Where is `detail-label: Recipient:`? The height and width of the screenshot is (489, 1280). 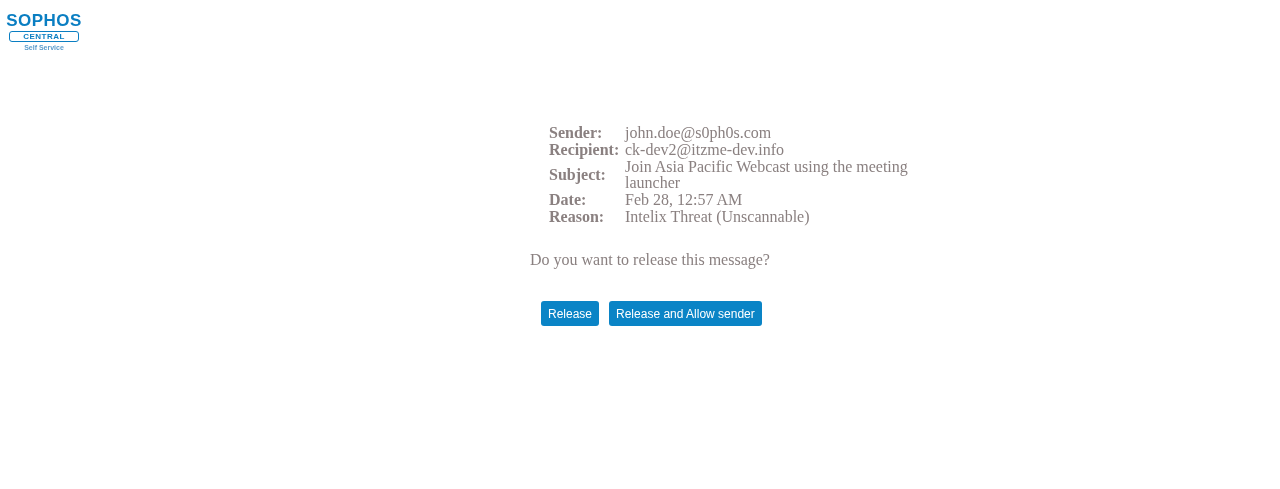 detail-label: Recipient: is located at coordinates (585, 149).